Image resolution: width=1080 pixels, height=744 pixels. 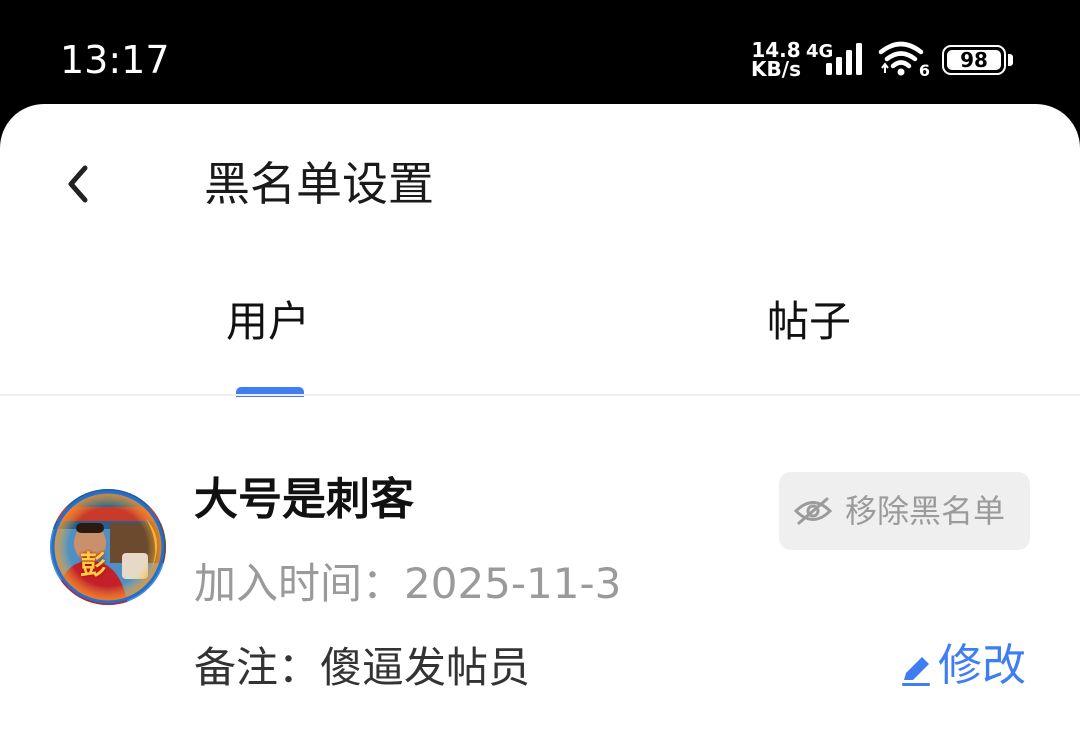 What do you see at coordinates (925, 511) in the screenshot?
I see `remove-from-blacklist-label: 移除黑名单` at bounding box center [925, 511].